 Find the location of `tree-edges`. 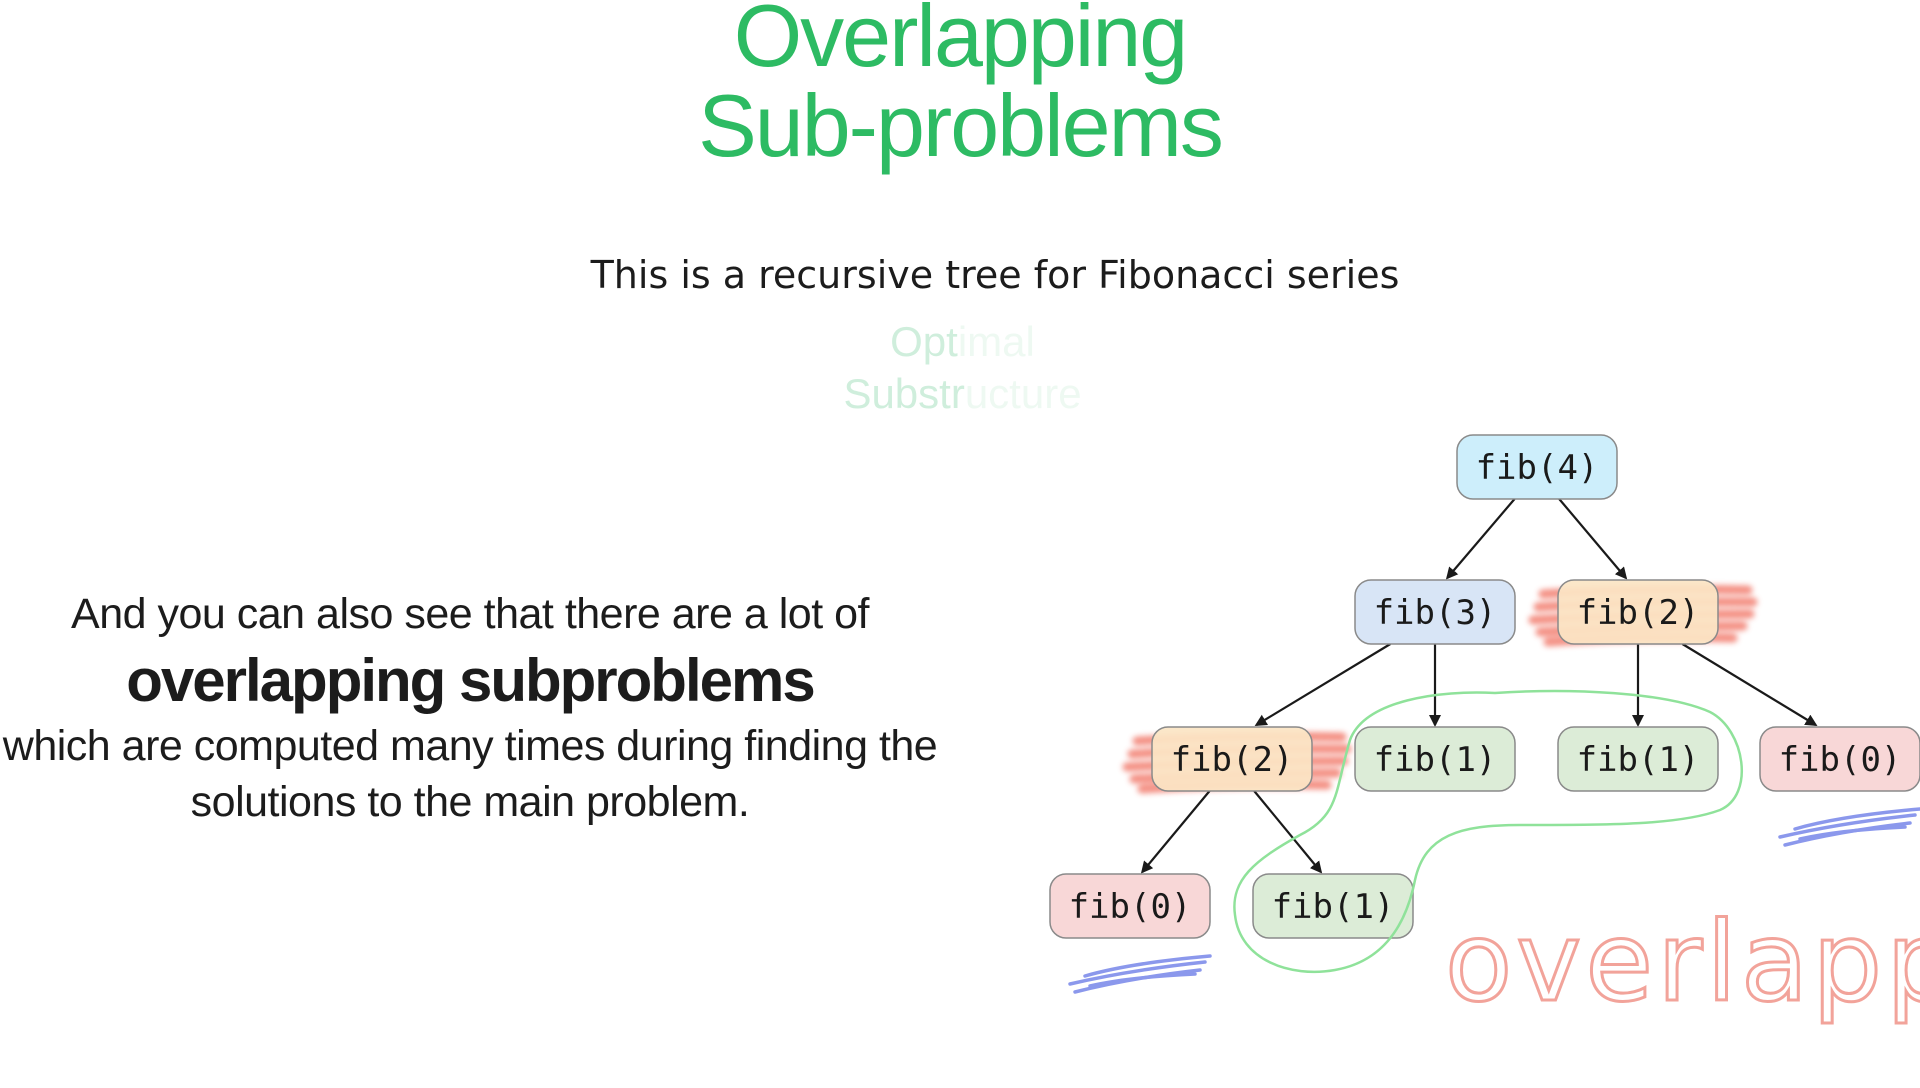

tree-edges is located at coordinates (1479, 686).